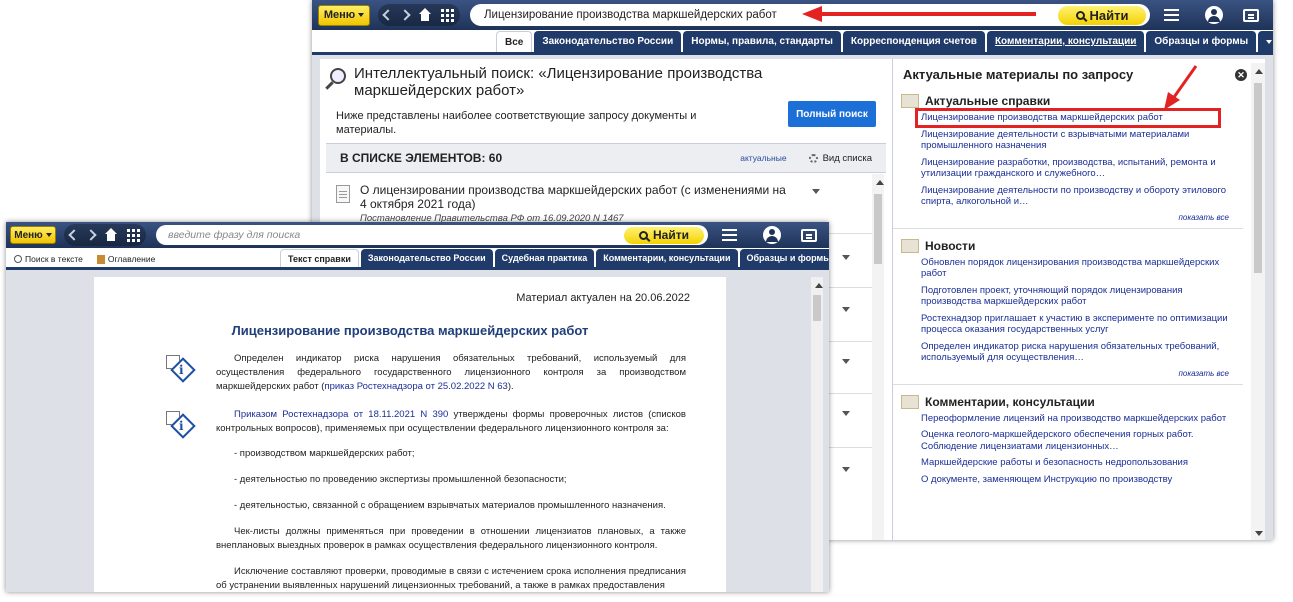  What do you see at coordinates (343, 194) in the screenshot?
I see `document-icon` at bounding box center [343, 194].